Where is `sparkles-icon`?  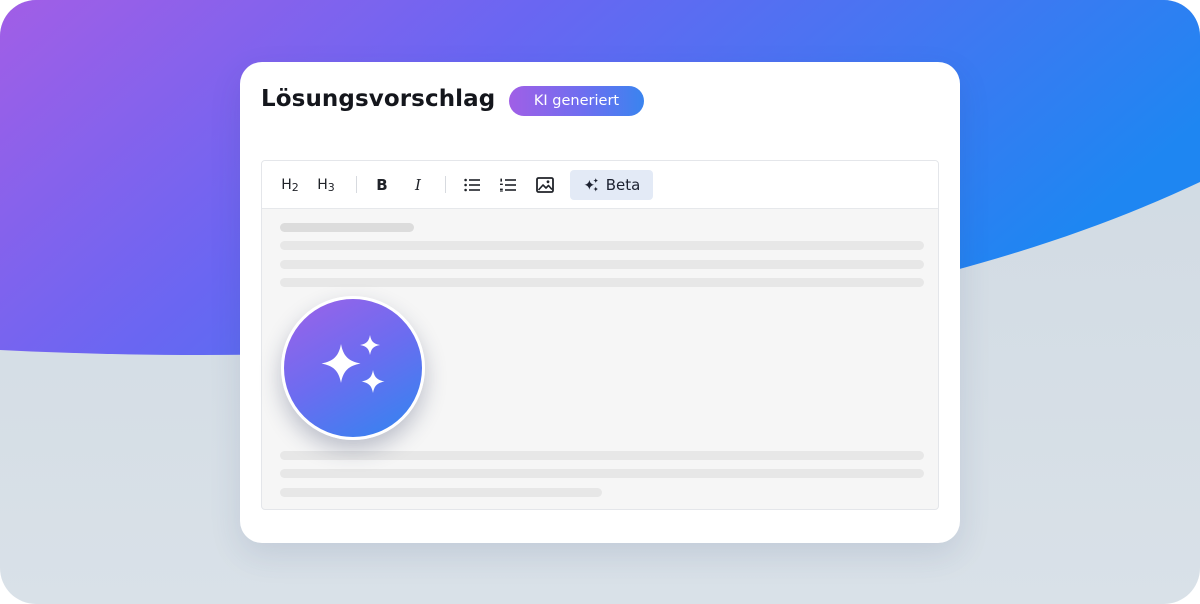
sparkles-icon is located at coordinates (353, 364).